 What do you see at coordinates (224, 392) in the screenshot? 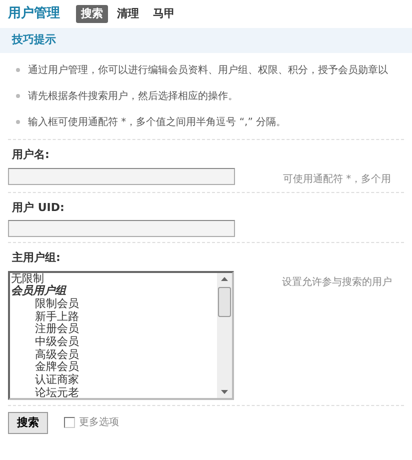
I see `scroll-down-icon` at bounding box center [224, 392].